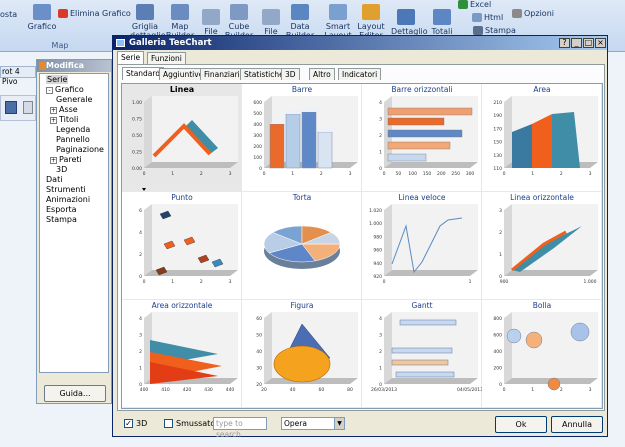 This screenshot has height=447, width=625. Describe the element at coordinates (588, 43) in the screenshot. I see `maximize-icon: □` at that location.